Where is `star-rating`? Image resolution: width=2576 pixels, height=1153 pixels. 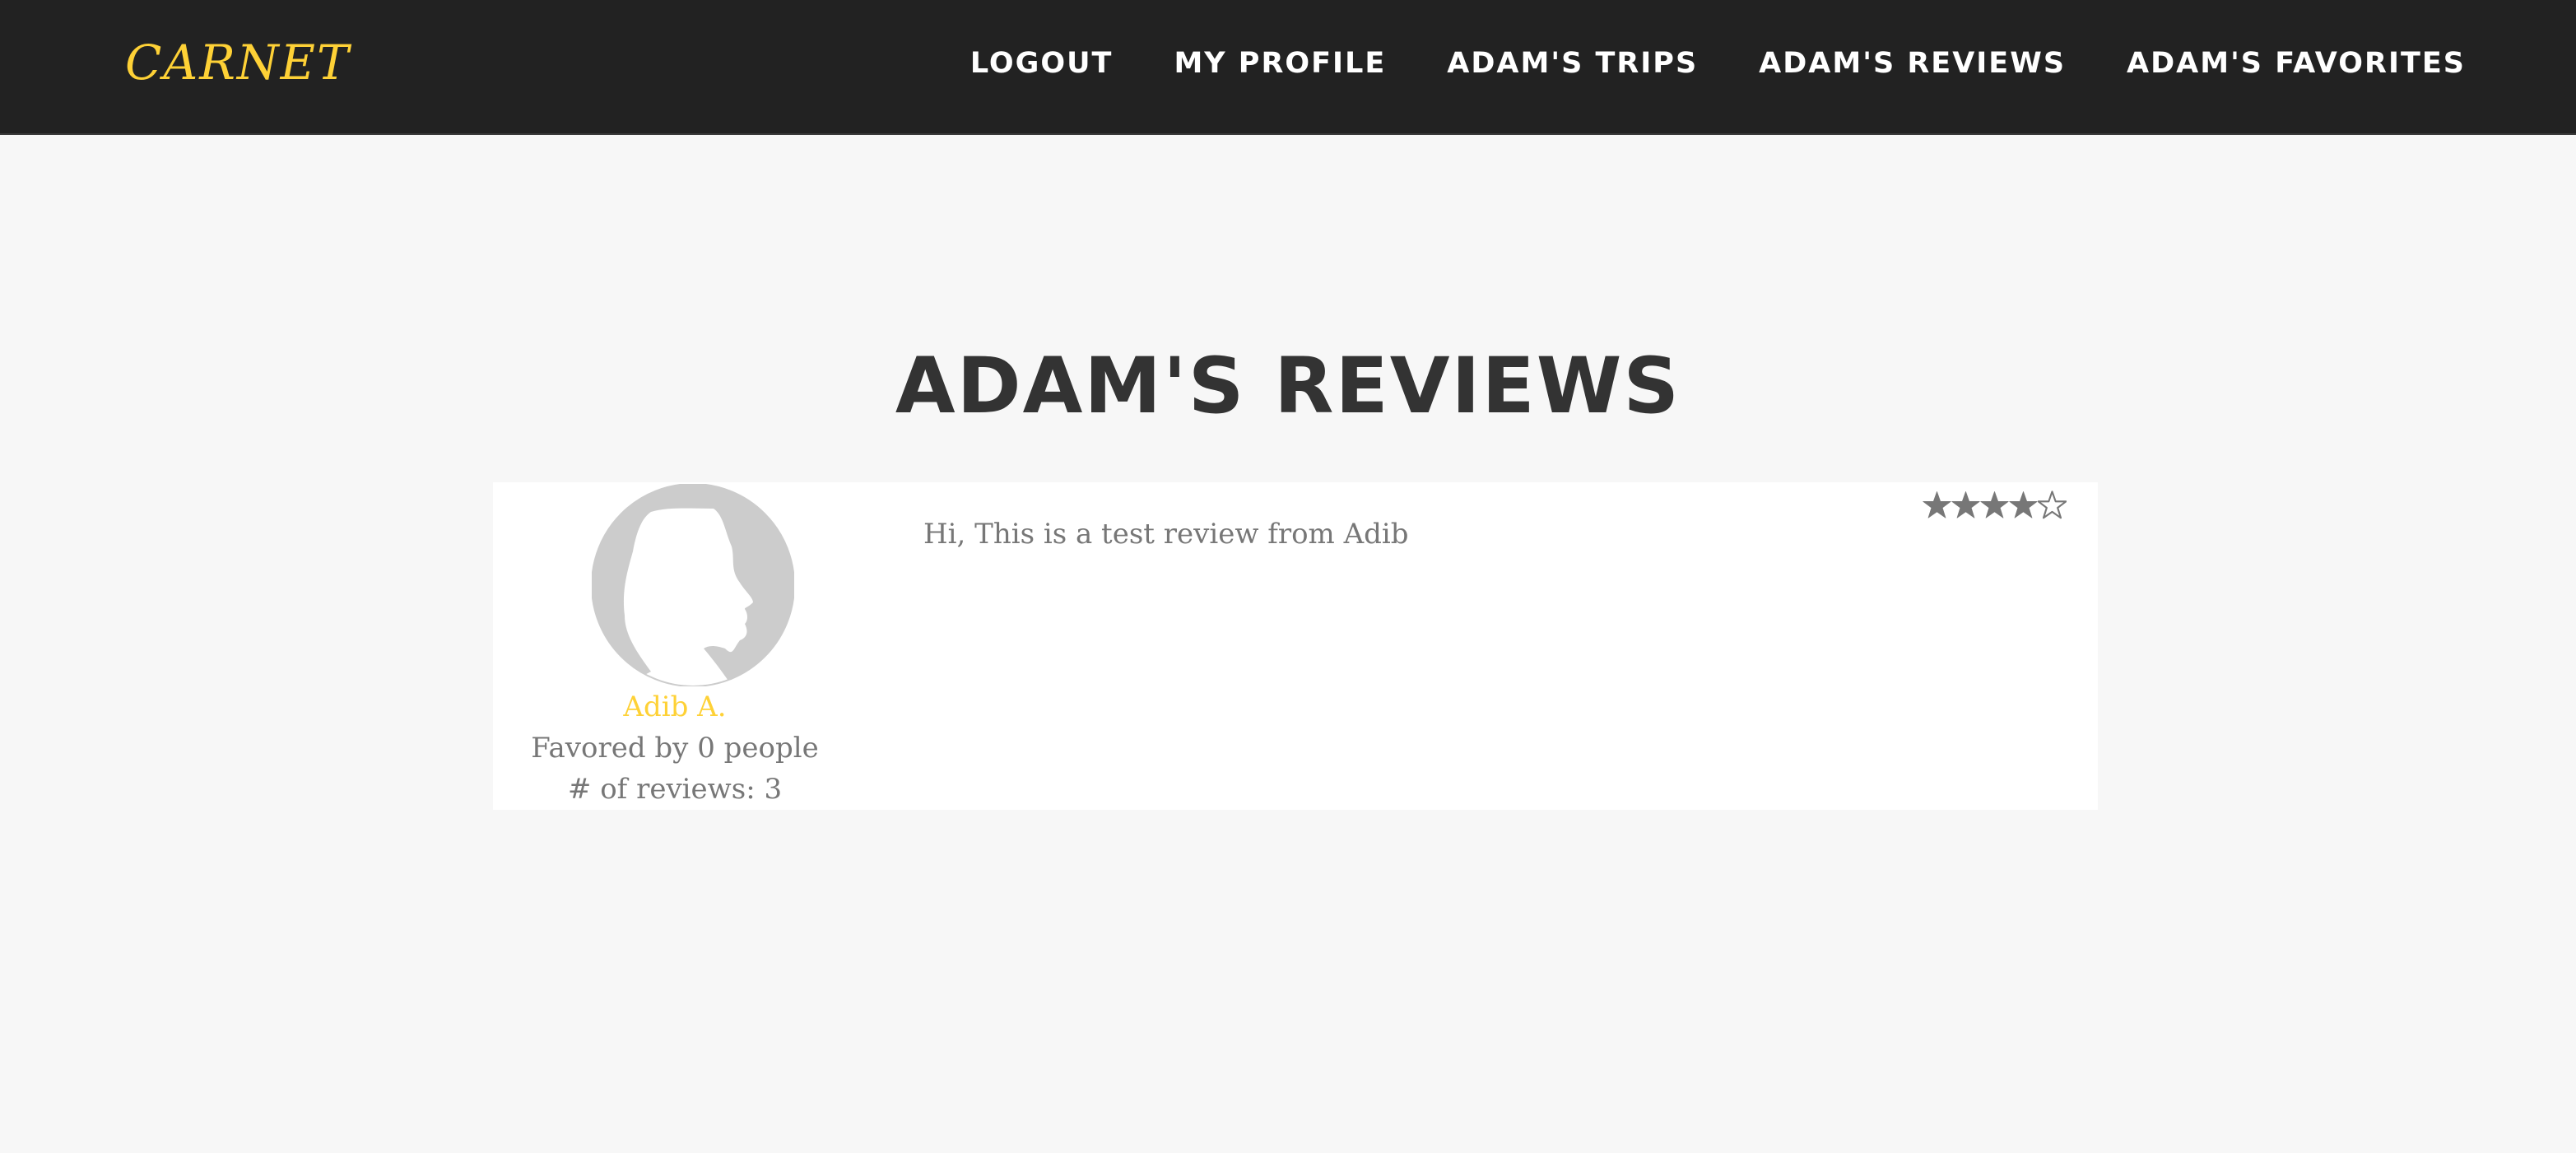
star-rating is located at coordinates (1995, 504).